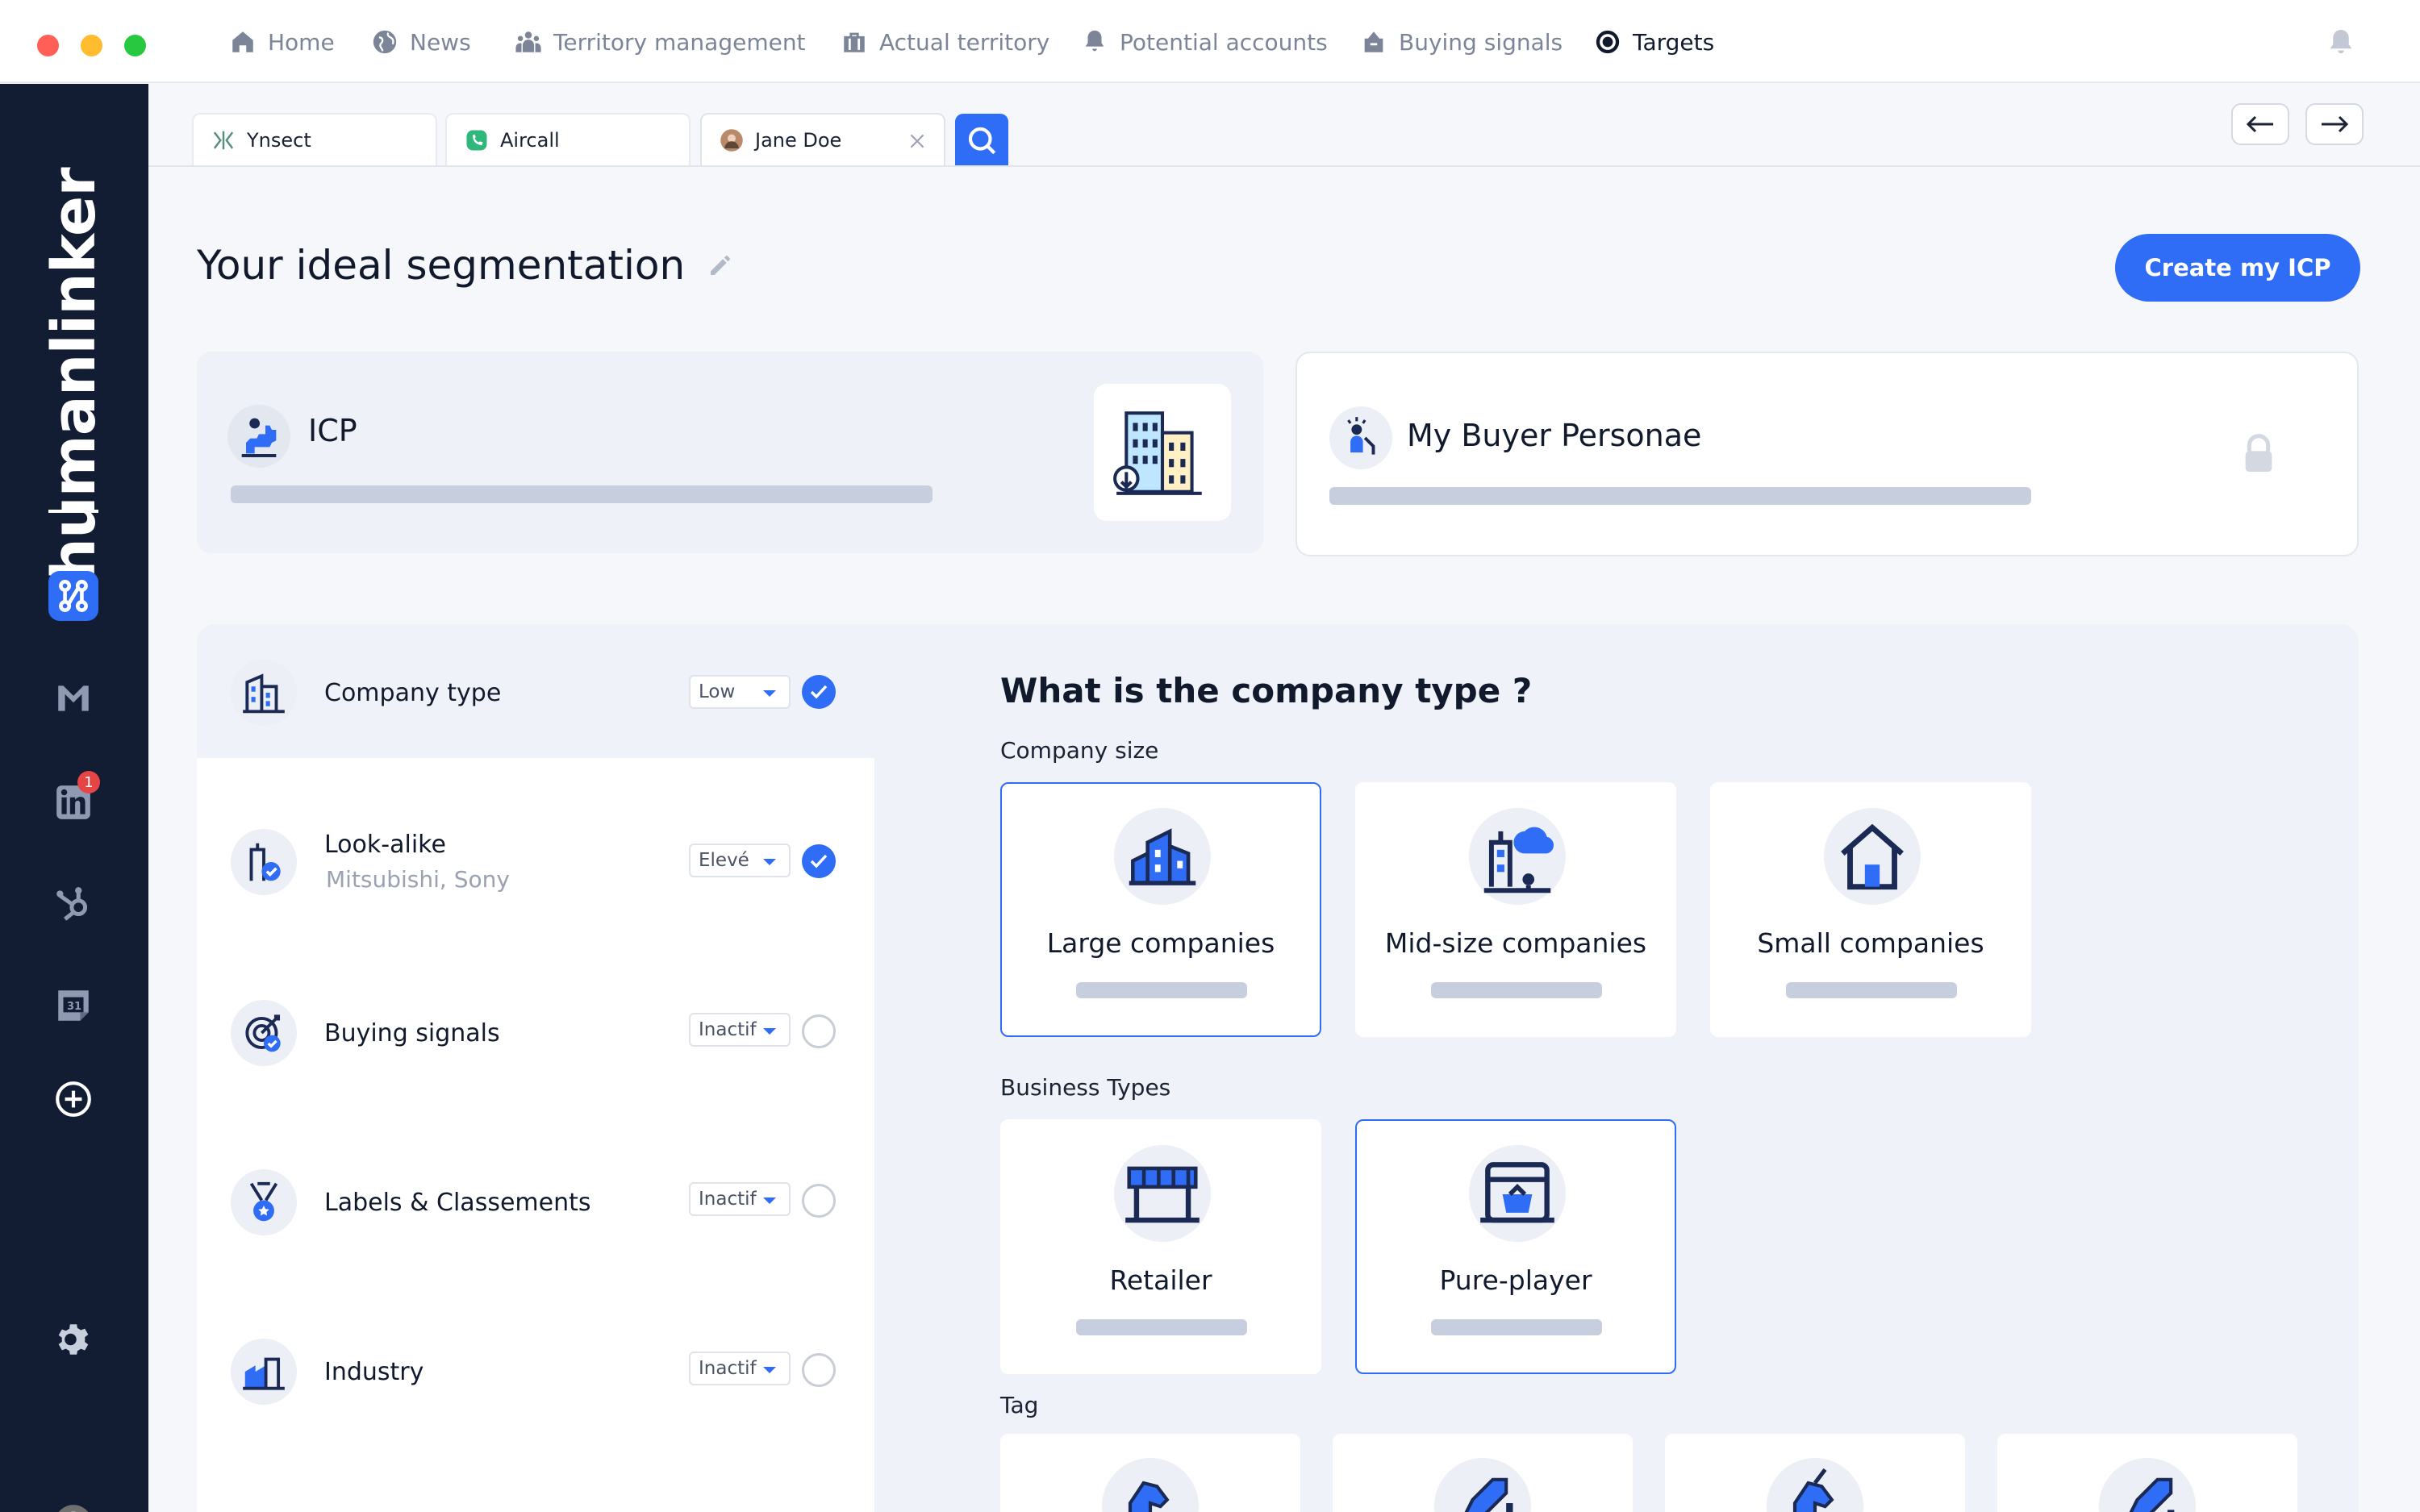 The width and height of the screenshot is (2420, 1512). What do you see at coordinates (48, 45) in the screenshot?
I see `close-window-button` at bounding box center [48, 45].